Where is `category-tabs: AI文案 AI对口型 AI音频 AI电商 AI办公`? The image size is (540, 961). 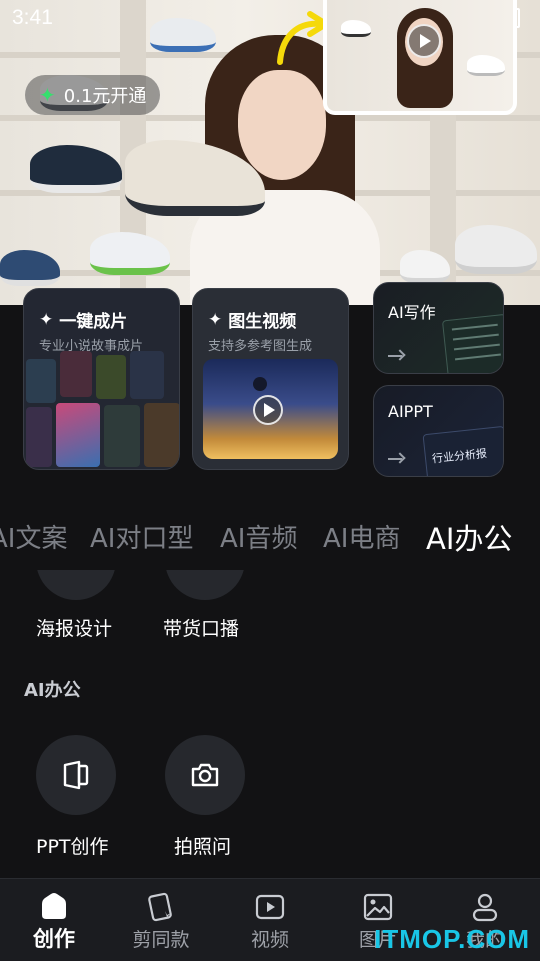
category-tabs: AI文案 AI对口型 AI音频 AI电商 AI办公 is located at coordinates (270, 538).